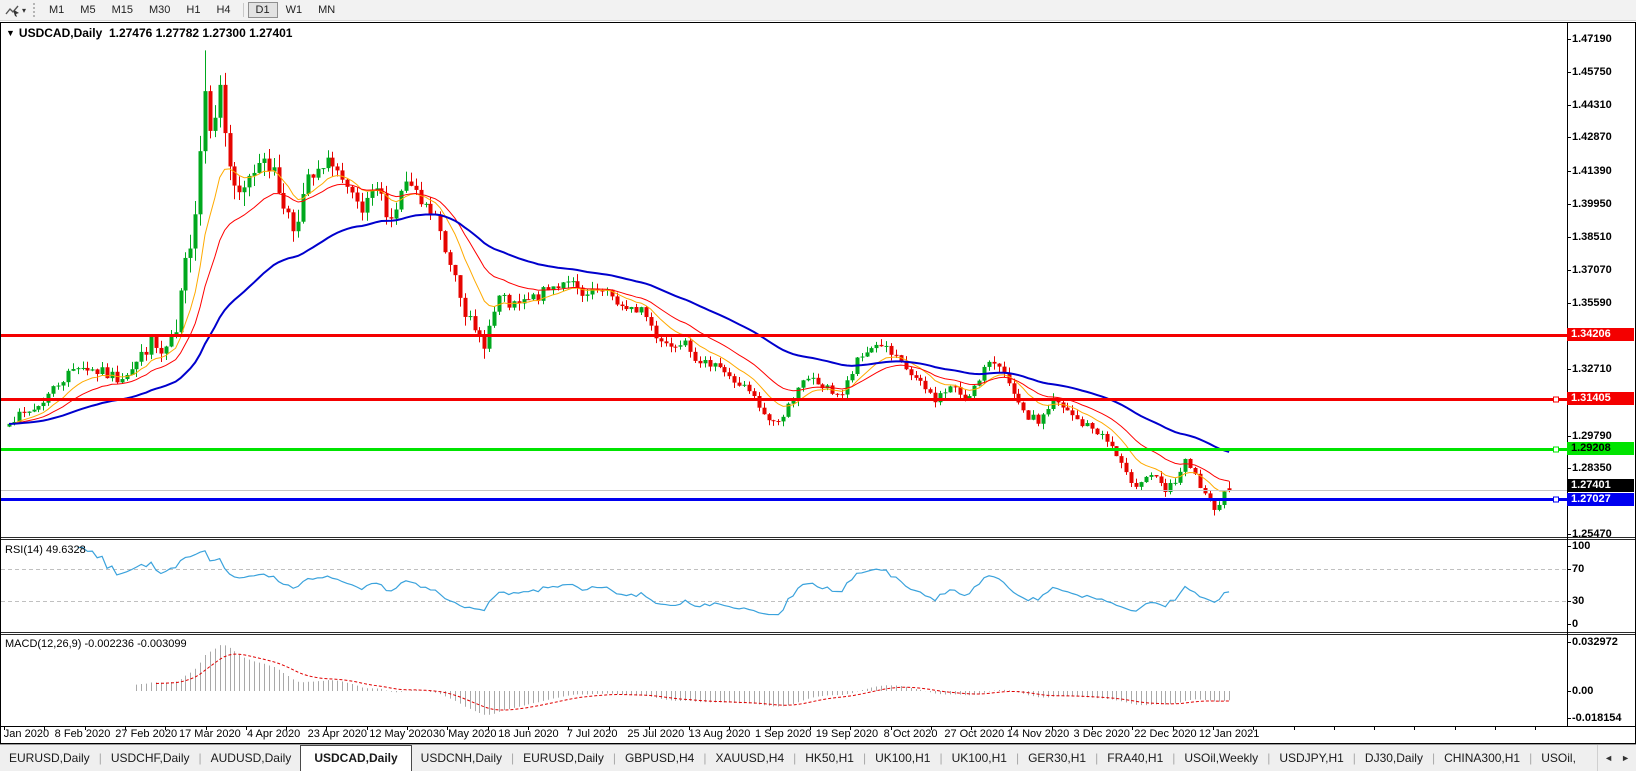 Image resolution: width=1636 pixels, height=771 pixels. What do you see at coordinates (461, 758) in the screenshot?
I see `tab-usdcnh-daily: USDCNH,Daily` at bounding box center [461, 758].